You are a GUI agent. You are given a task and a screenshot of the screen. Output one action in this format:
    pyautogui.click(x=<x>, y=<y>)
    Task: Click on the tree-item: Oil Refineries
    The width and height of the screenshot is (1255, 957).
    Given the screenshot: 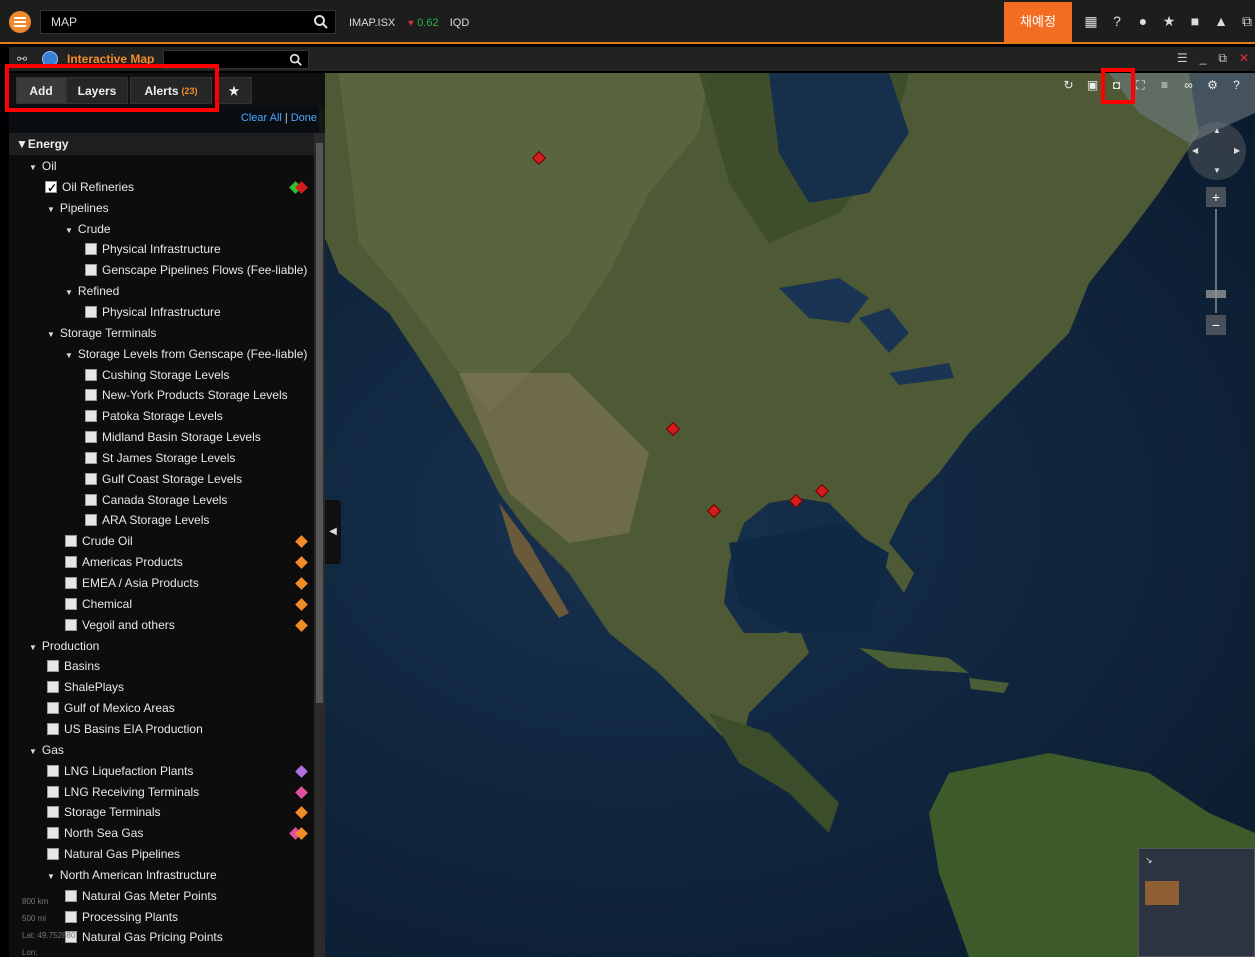 What is the action you would take?
    pyautogui.click(x=89, y=187)
    